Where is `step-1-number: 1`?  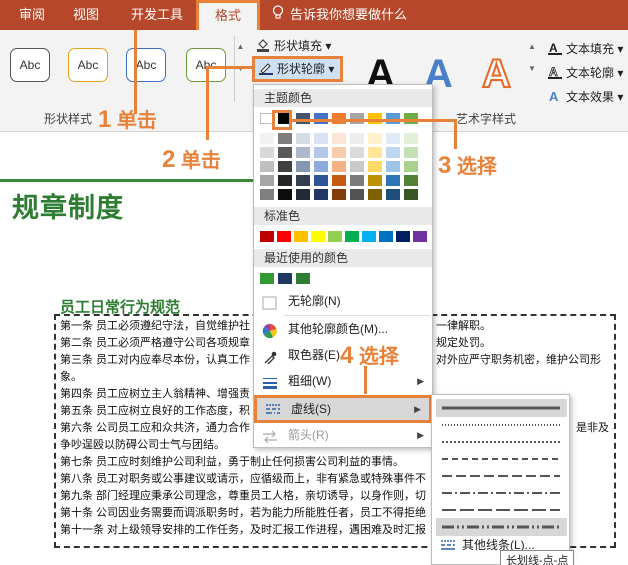
step-1-number: 1 is located at coordinates (105, 119).